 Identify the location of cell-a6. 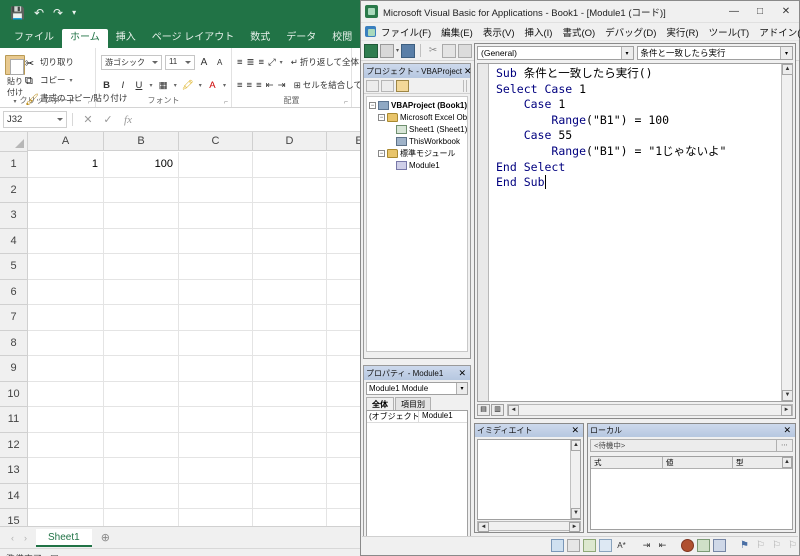
(66, 292).